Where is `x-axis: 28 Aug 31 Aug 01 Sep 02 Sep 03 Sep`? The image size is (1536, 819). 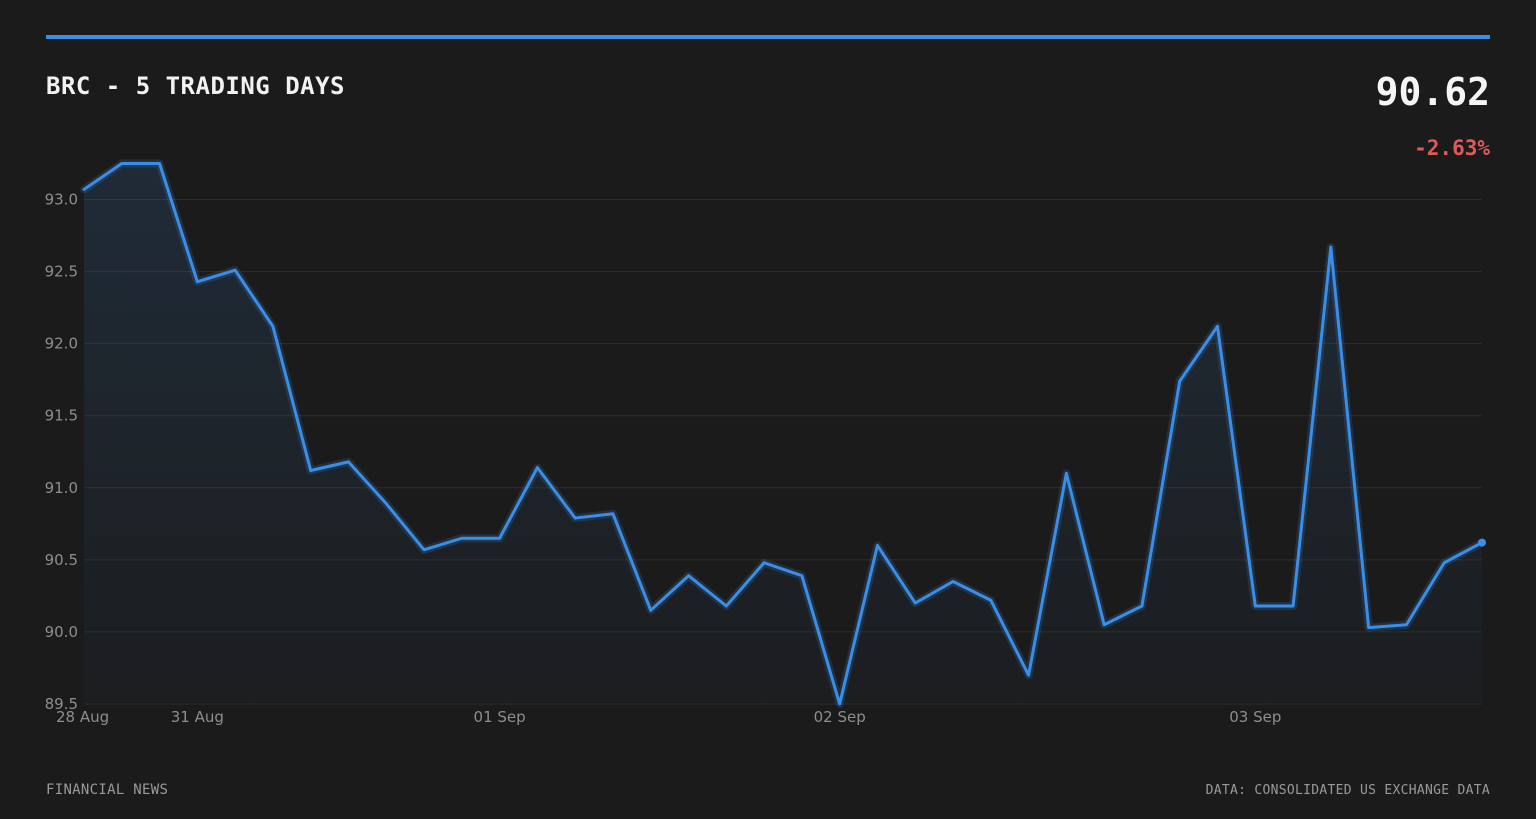 x-axis: 28 Aug 31 Aug 01 Sep 02 Sep 03 Sep is located at coordinates (668, 717).